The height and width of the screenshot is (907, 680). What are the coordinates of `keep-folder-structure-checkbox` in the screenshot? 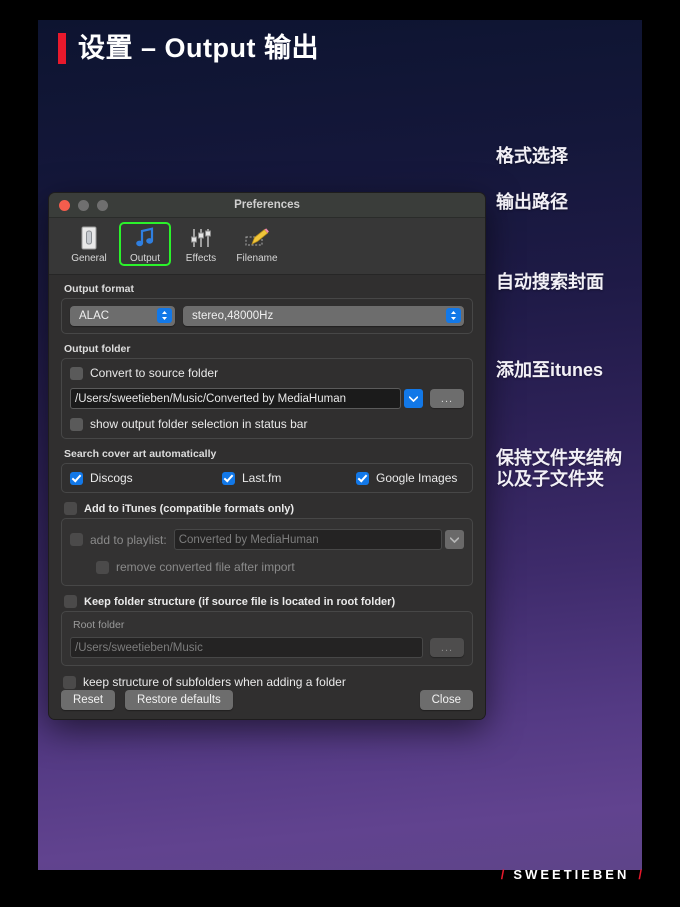 It's located at (70, 601).